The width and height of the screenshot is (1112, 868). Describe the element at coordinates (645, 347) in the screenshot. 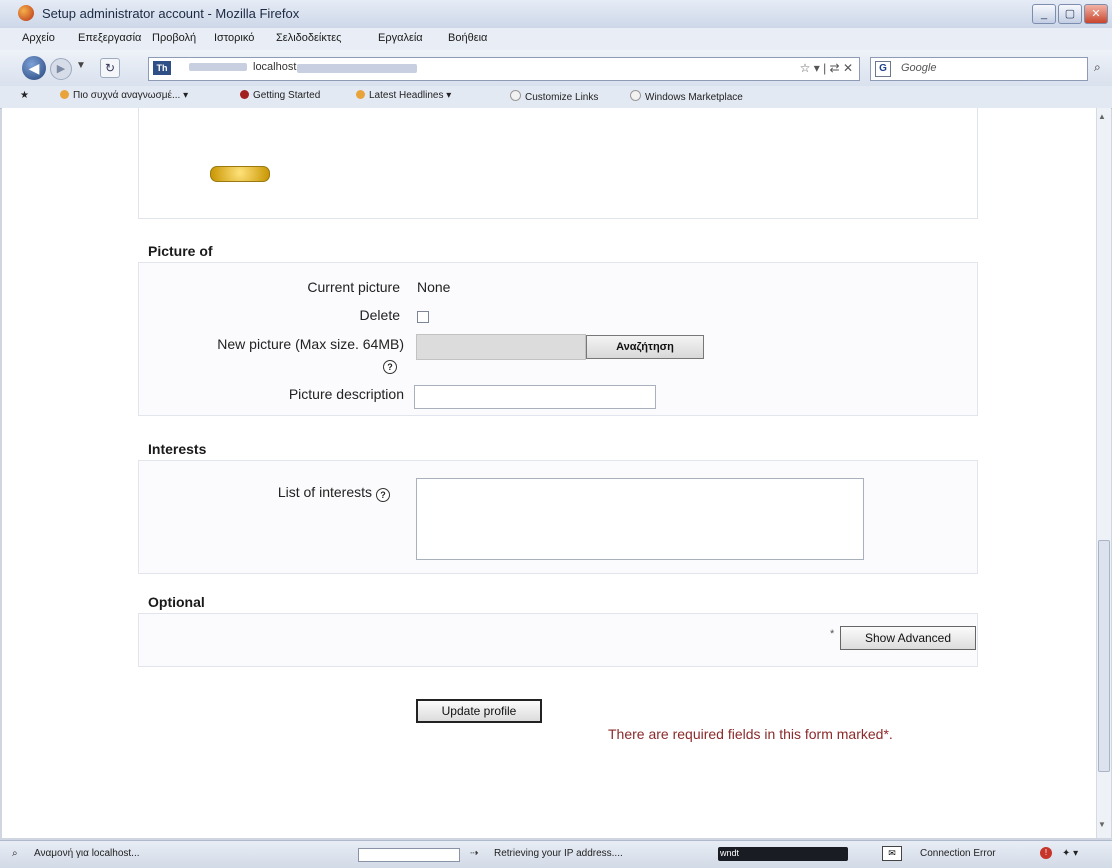

I see `browse-button: Αναζήτηση` at that location.